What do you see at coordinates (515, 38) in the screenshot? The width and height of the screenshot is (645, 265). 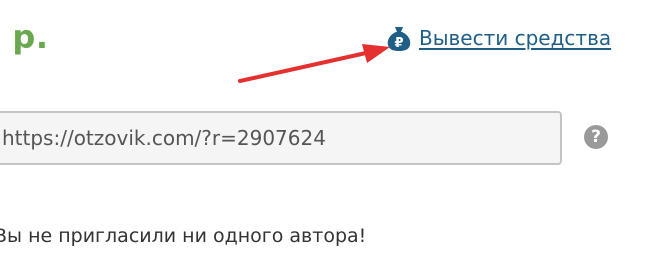 I see `withdraw-funds-label: Вывести средства` at bounding box center [515, 38].